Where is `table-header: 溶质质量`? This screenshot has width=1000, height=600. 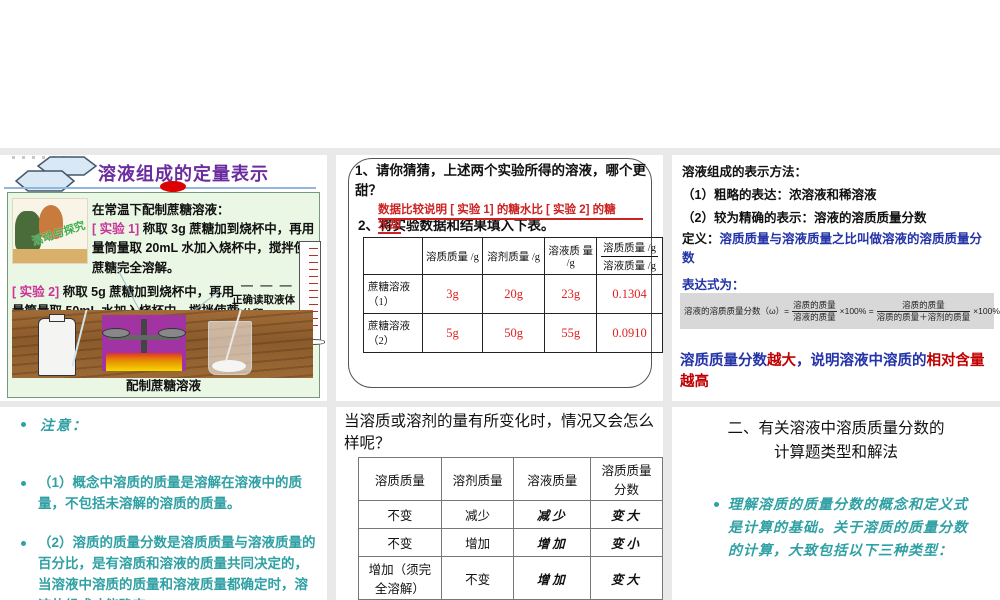
table-header: 溶质质量 is located at coordinates (400, 479).